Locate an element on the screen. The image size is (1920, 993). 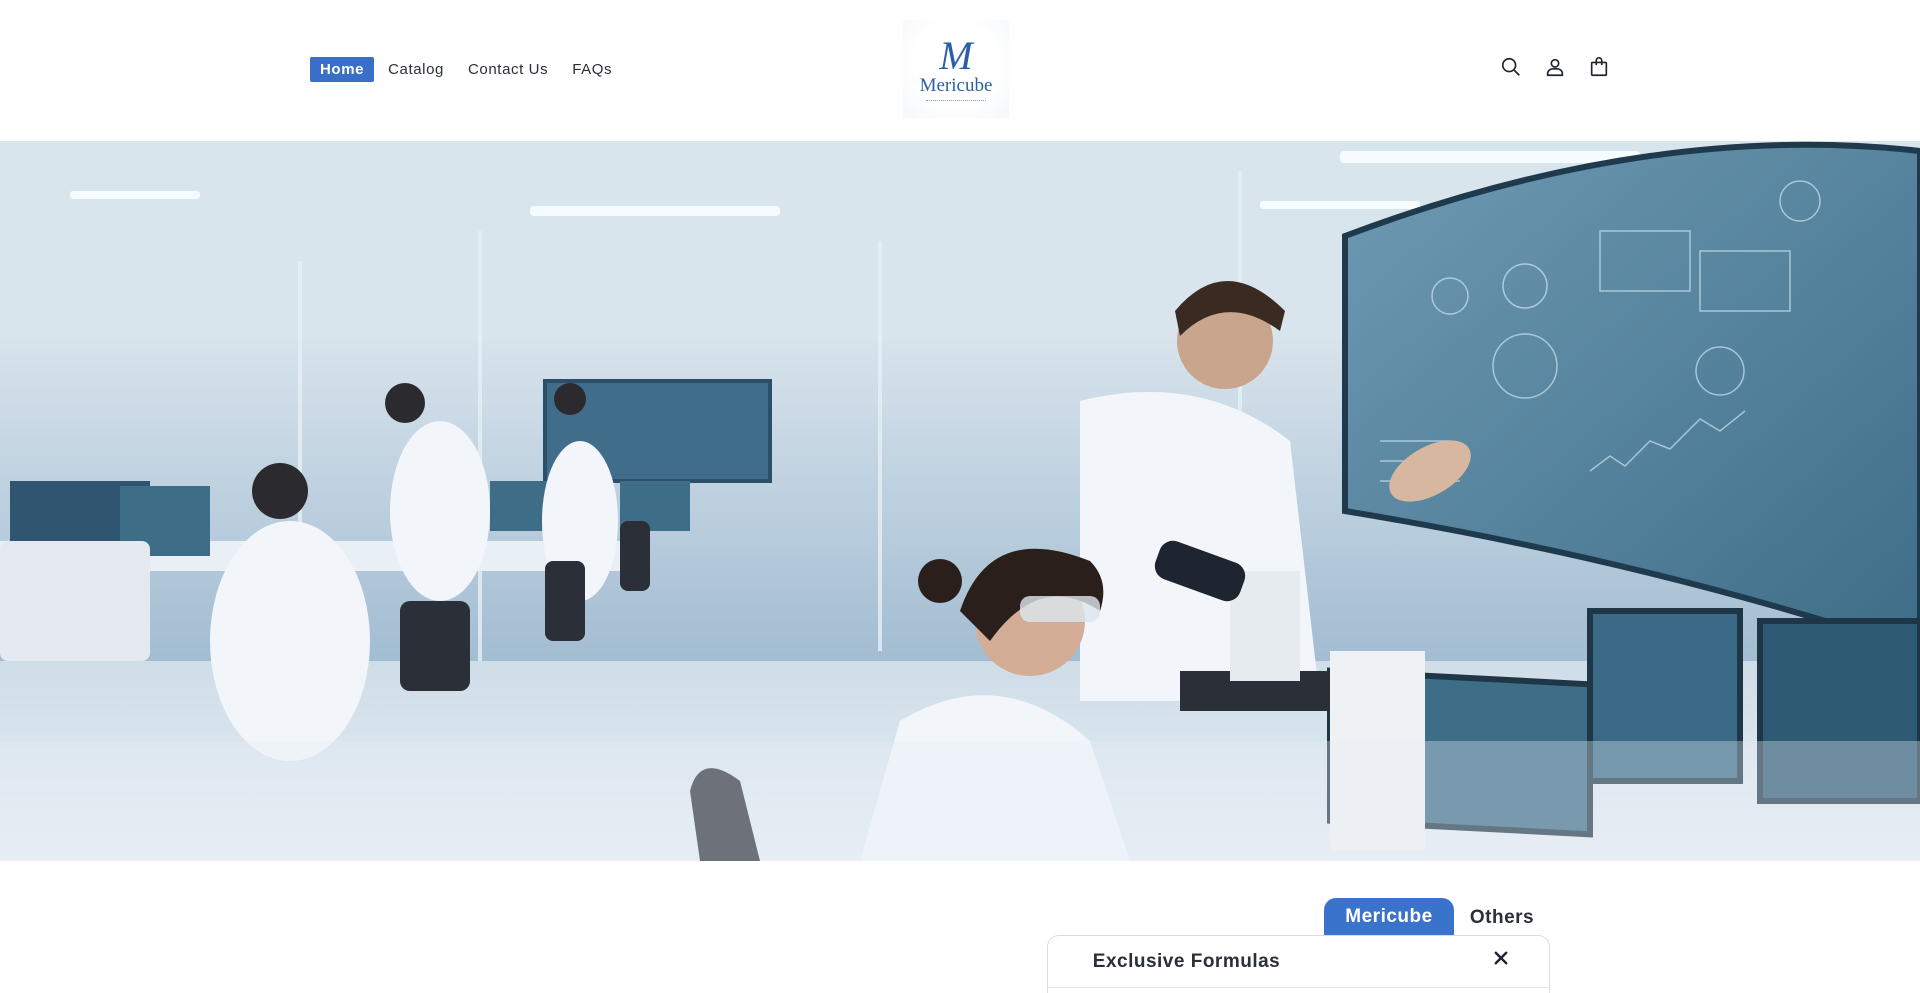
comparison-table-body: Exclusive Formulas is located at coordinates (1299, 964).